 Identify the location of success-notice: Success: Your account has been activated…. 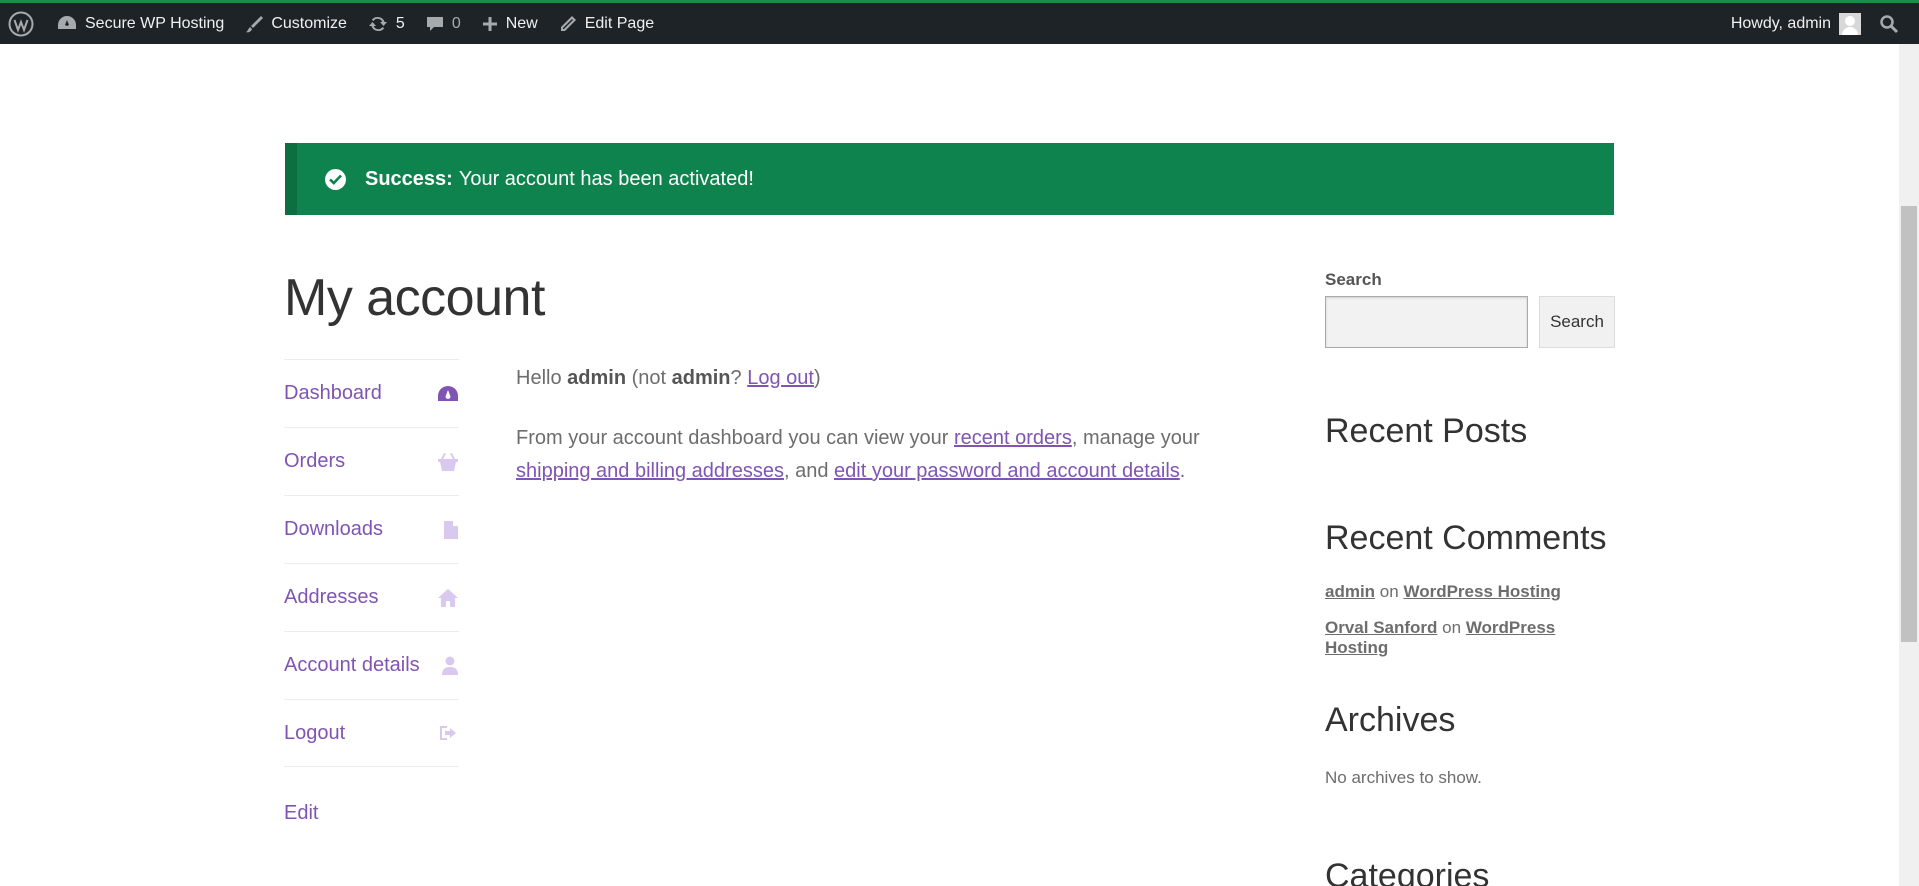
(949, 179).